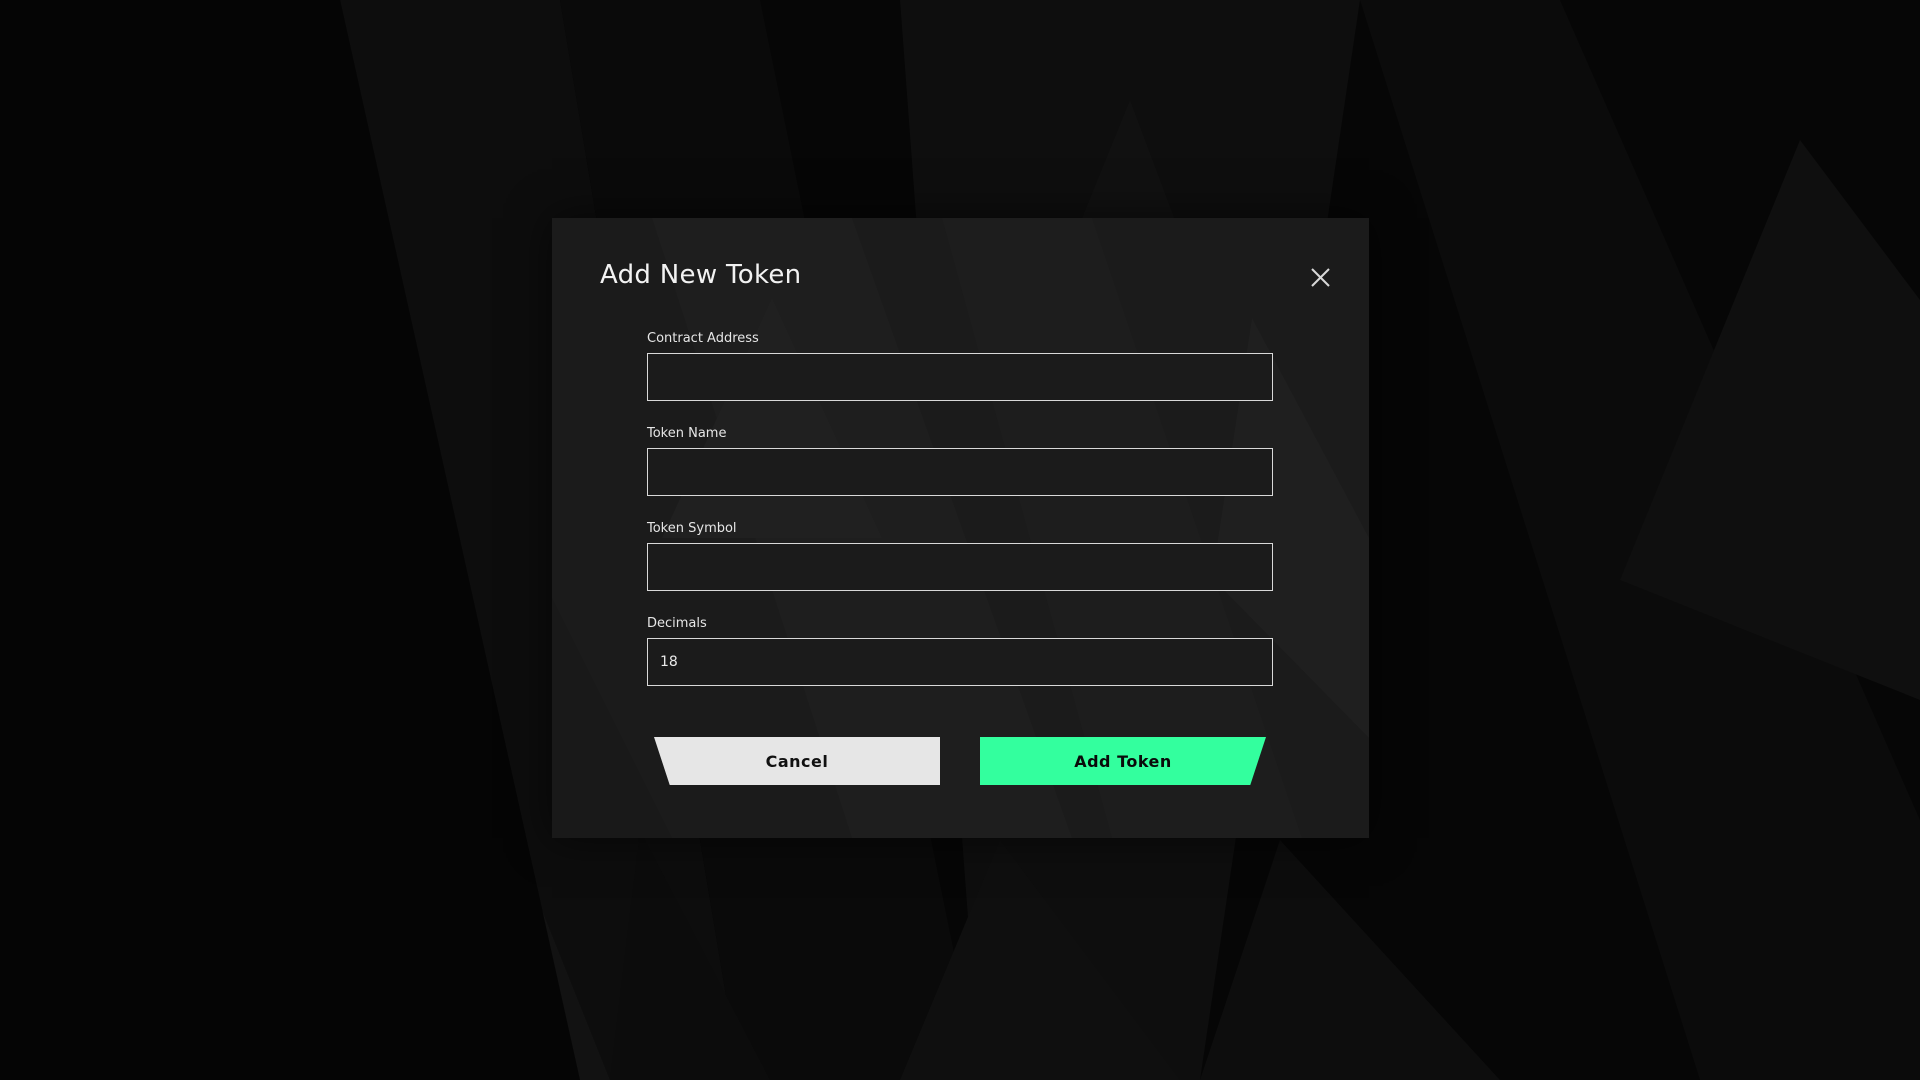  Describe the element at coordinates (677, 623) in the screenshot. I see `decimals-label: Decimals` at that location.